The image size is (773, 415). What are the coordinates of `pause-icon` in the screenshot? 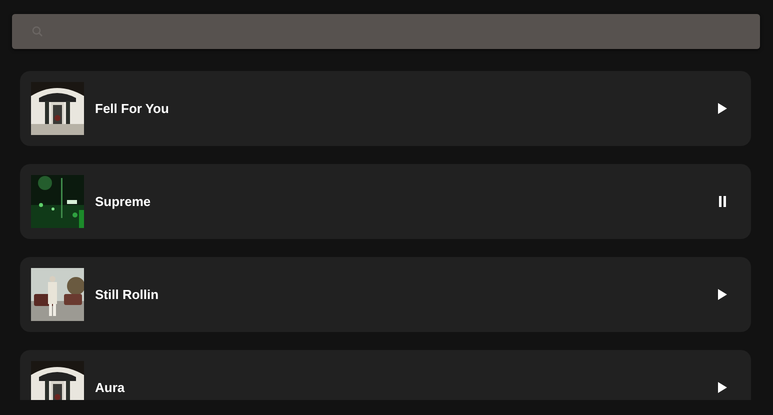 It's located at (722, 201).